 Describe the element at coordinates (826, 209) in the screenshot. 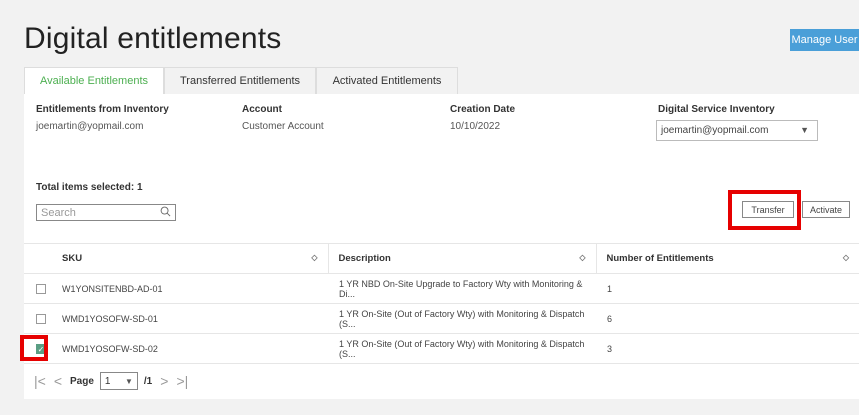

I see `activate-button: Activate` at that location.